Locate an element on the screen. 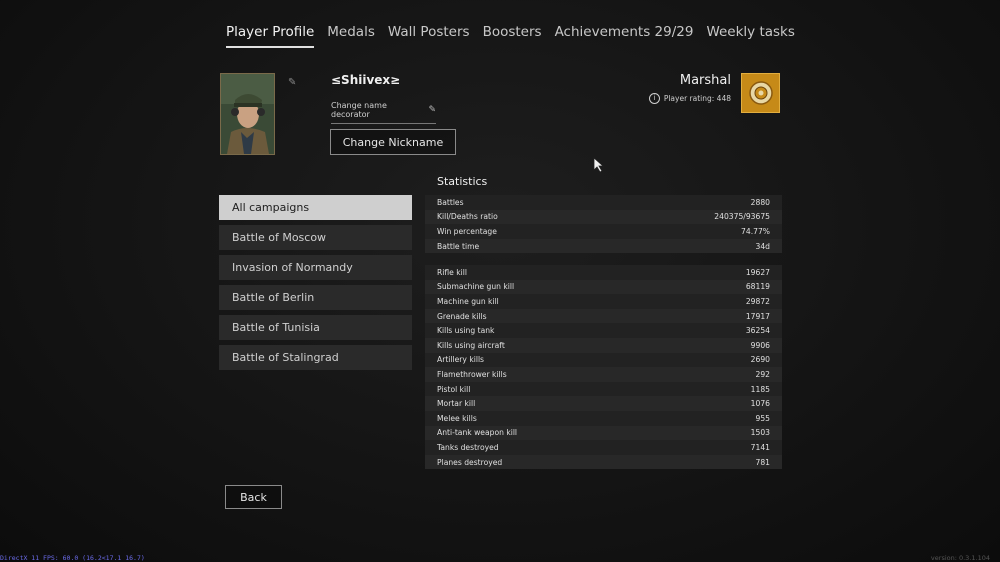 This screenshot has height=562, width=1000. stat-label: Machine gun kill is located at coordinates (468, 301).